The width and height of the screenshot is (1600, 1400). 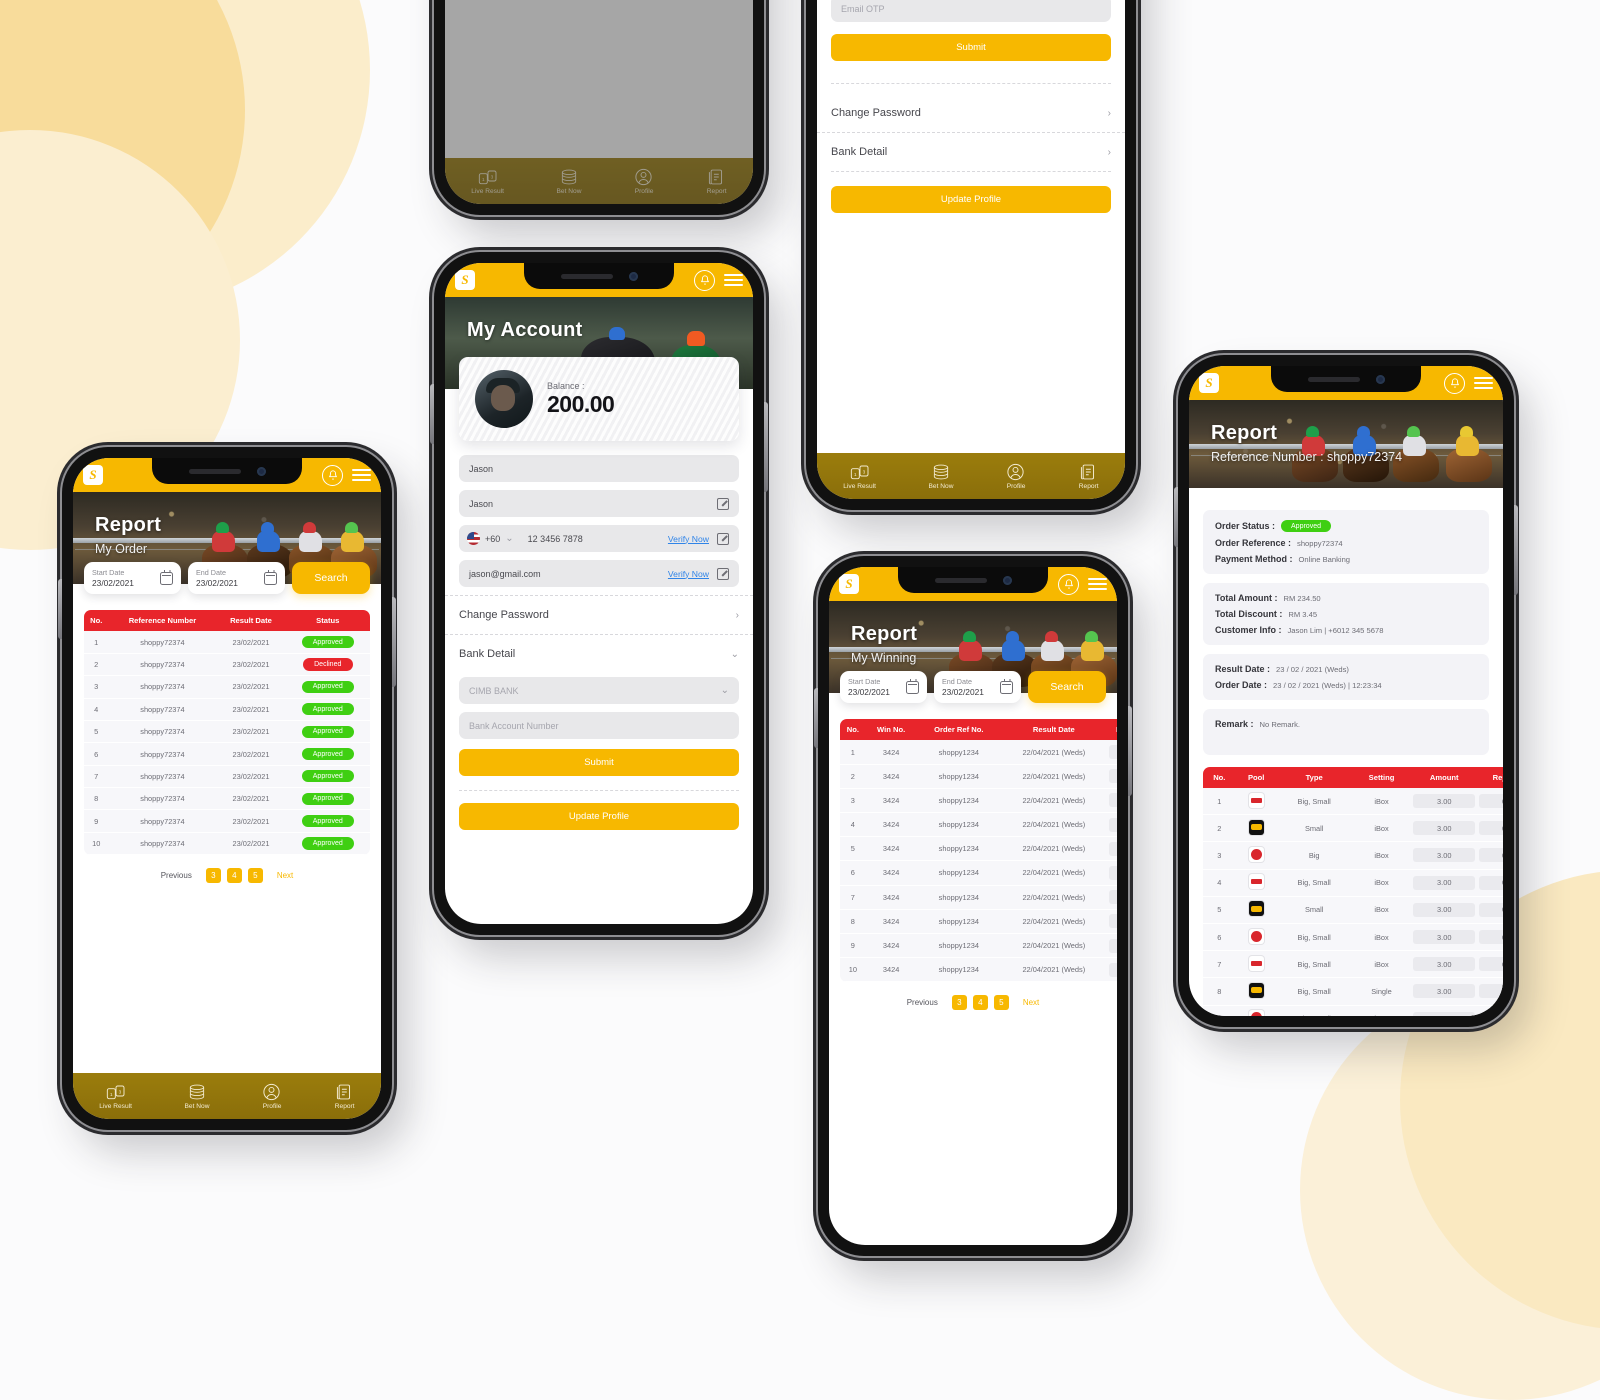 What do you see at coordinates (978, 752) in the screenshot?
I see `table-row: 13424shoppy123422/04/2021 (Weds)3.0` at bounding box center [978, 752].